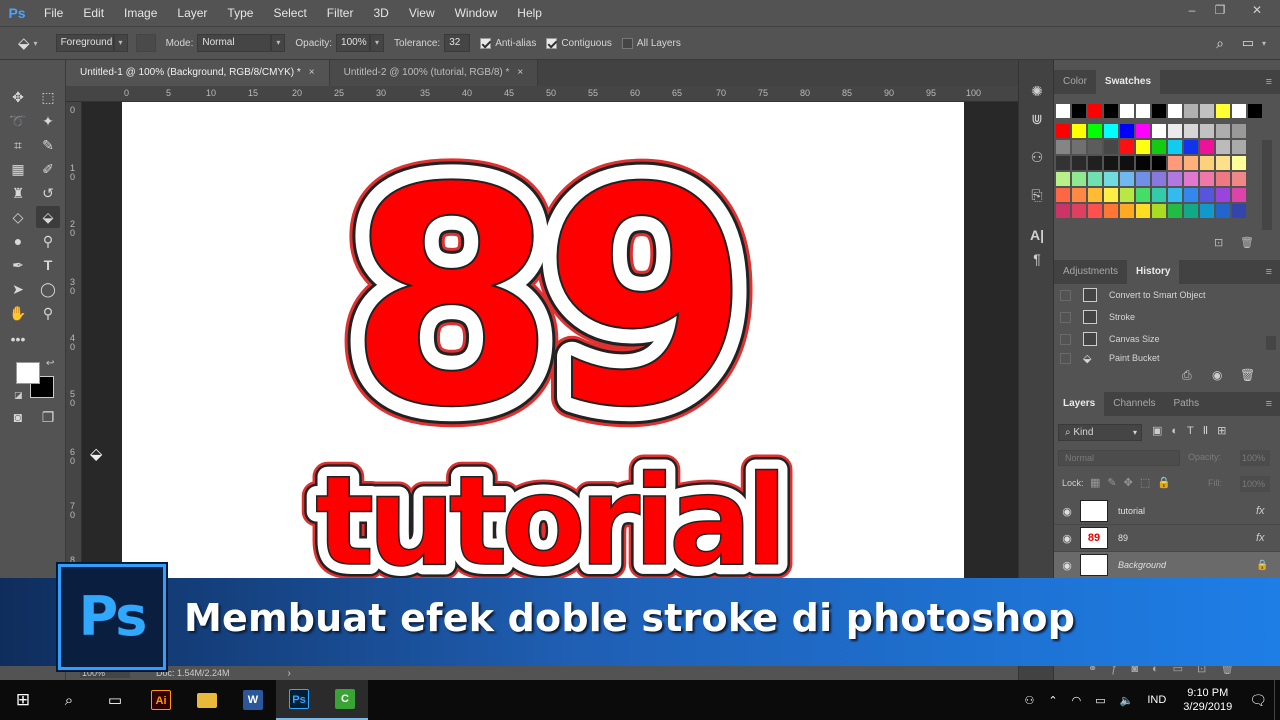 The width and height of the screenshot is (1280, 720). Describe the element at coordinates (1167, 565) in the screenshot. I see `layer-row-background: ◉ Background 🔒` at that location.